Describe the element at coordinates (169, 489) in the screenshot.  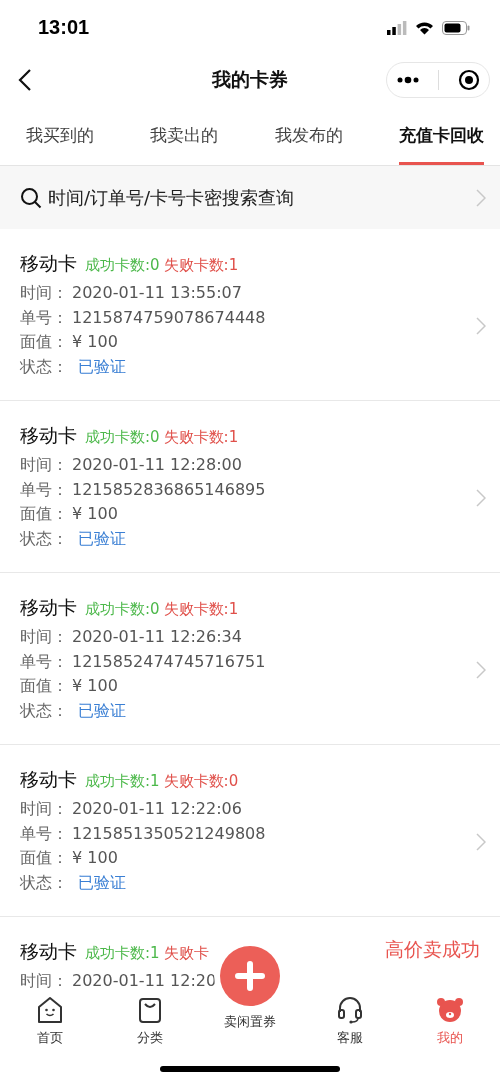
I see `field-value: 1215852836865146895` at that location.